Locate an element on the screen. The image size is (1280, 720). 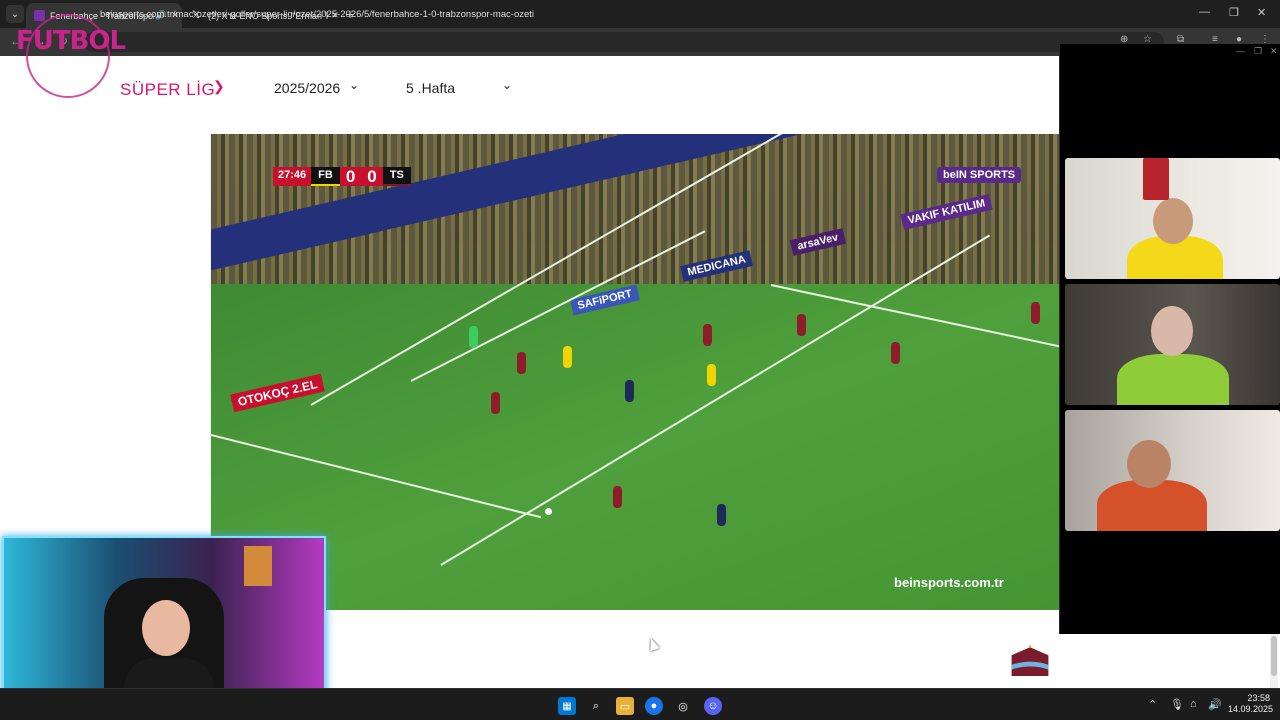
poster is located at coordinates (258, 566).